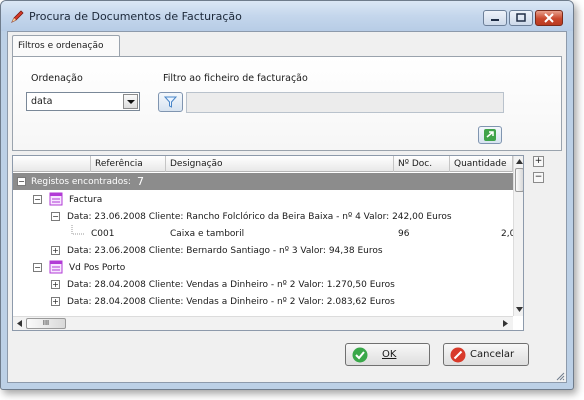 This screenshot has height=400, width=584. Describe the element at coordinates (360, 355) in the screenshot. I see `check-icon` at that location.